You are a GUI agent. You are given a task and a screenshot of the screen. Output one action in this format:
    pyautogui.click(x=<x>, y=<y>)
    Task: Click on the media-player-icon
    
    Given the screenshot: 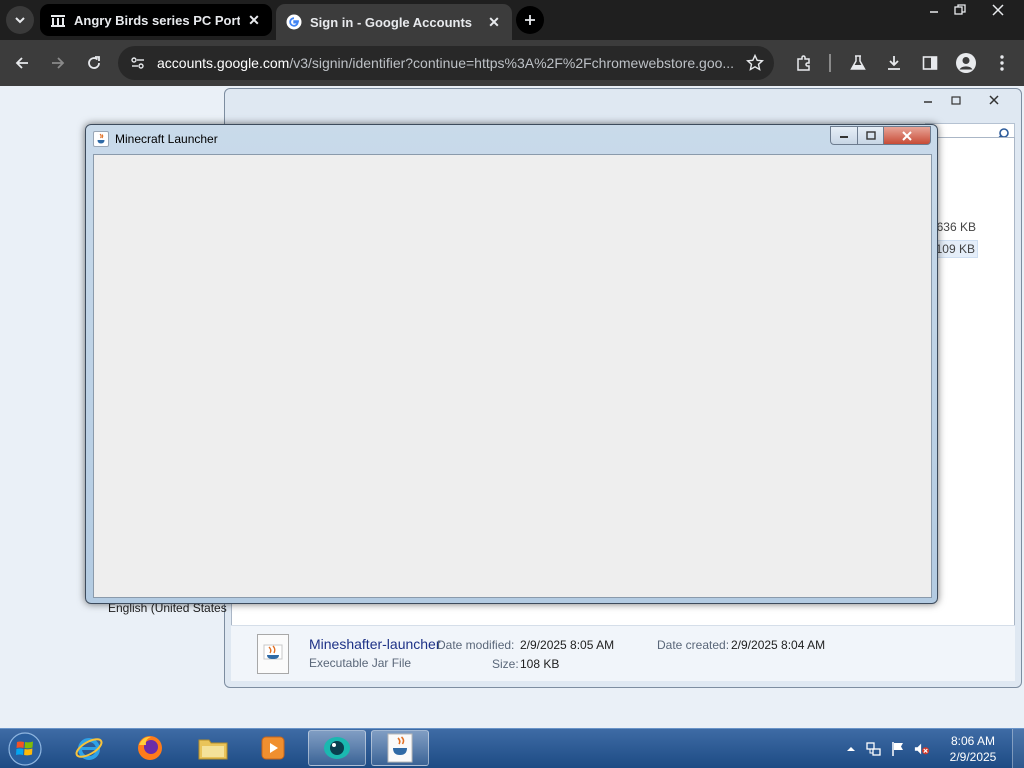 What is the action you would take?
    pyautogui.click(x=273, y=748)
    